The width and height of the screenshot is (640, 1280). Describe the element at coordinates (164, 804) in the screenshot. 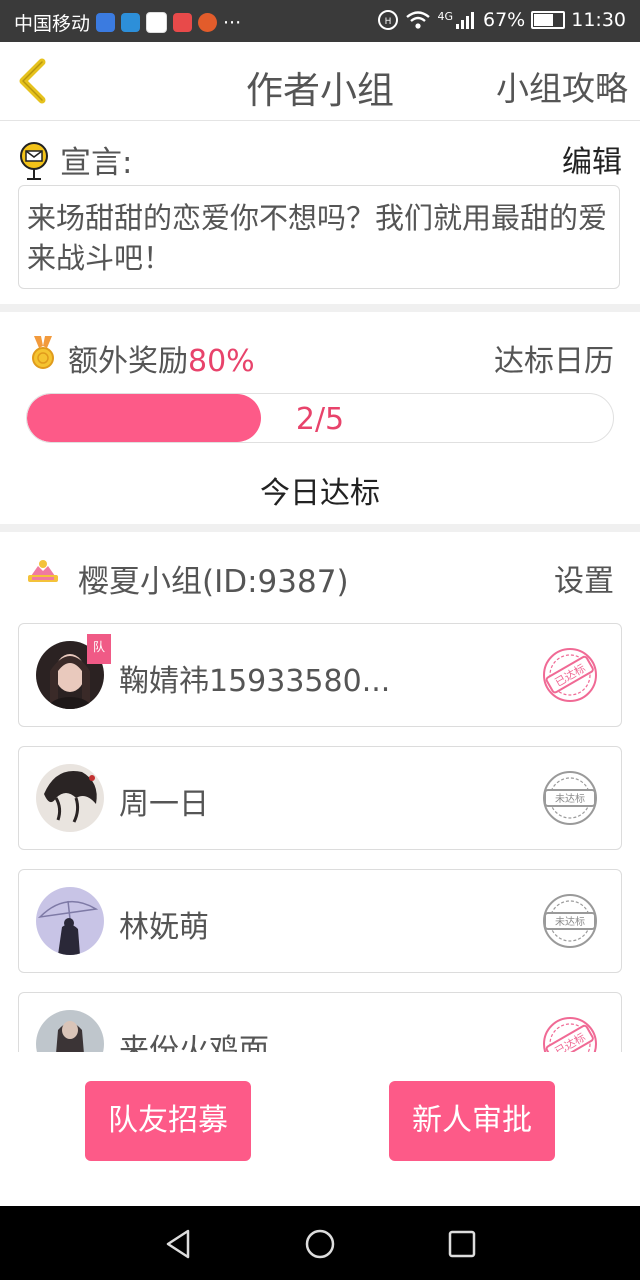

I see `member-name: 周一日` at that location.